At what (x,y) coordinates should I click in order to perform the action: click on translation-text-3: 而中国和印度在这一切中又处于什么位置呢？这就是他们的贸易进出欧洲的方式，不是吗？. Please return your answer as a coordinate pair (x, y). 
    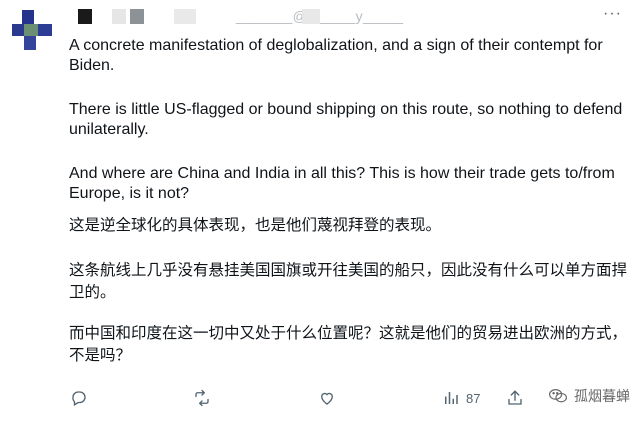
    Looking at the image, I should click on (348, 344).